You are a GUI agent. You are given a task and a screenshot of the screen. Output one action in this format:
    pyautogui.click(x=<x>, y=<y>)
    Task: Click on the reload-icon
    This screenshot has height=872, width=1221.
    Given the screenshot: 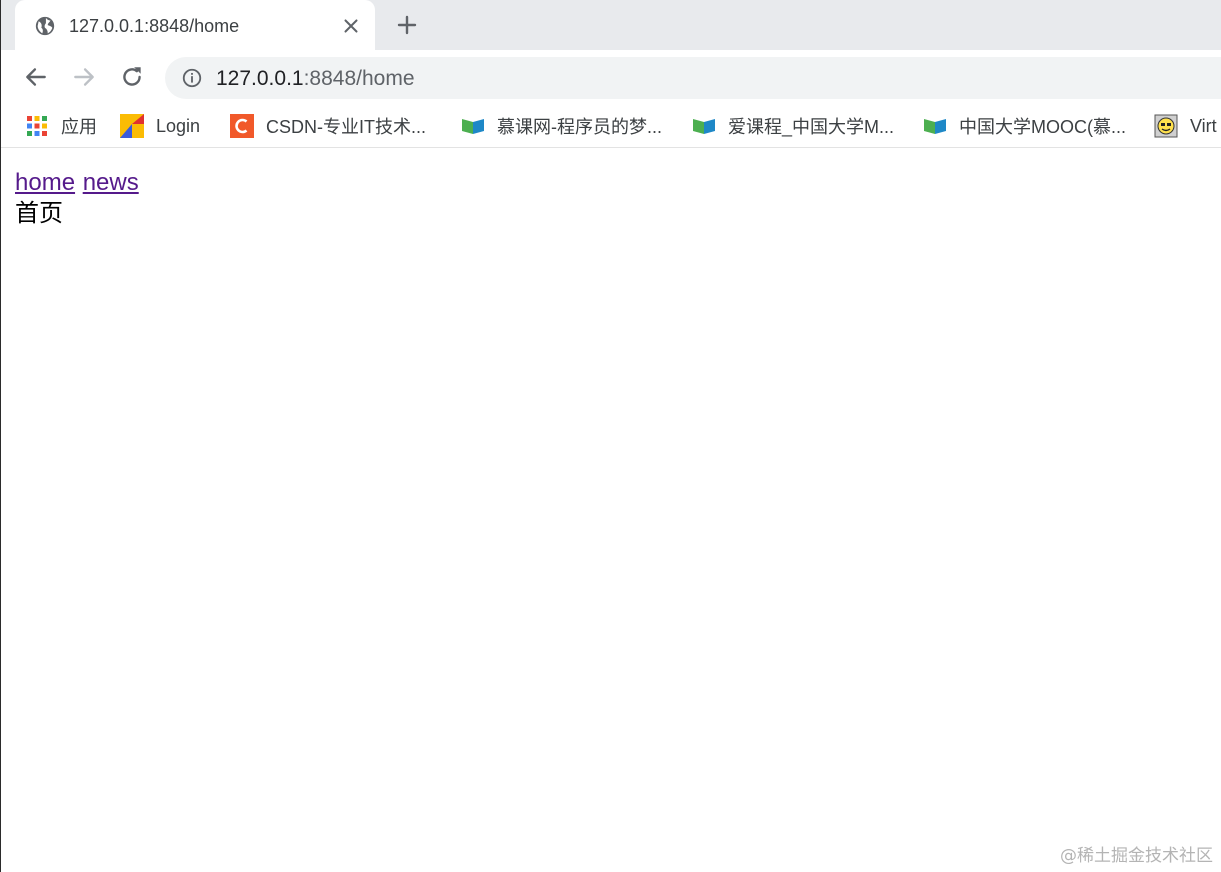 What is the action you would take?
    pyautogui.click(x=132, y=77)
    